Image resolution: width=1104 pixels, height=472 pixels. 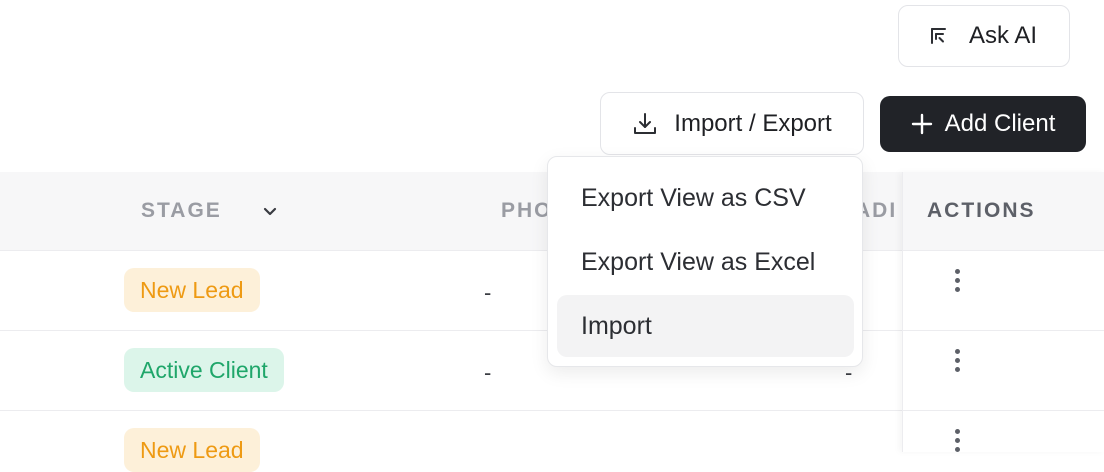 What do you see at coordinates (705, 198) in the screenshot?
I see `menu-item-export-csv: Export View as CSV` at bounding box center [705, 198].